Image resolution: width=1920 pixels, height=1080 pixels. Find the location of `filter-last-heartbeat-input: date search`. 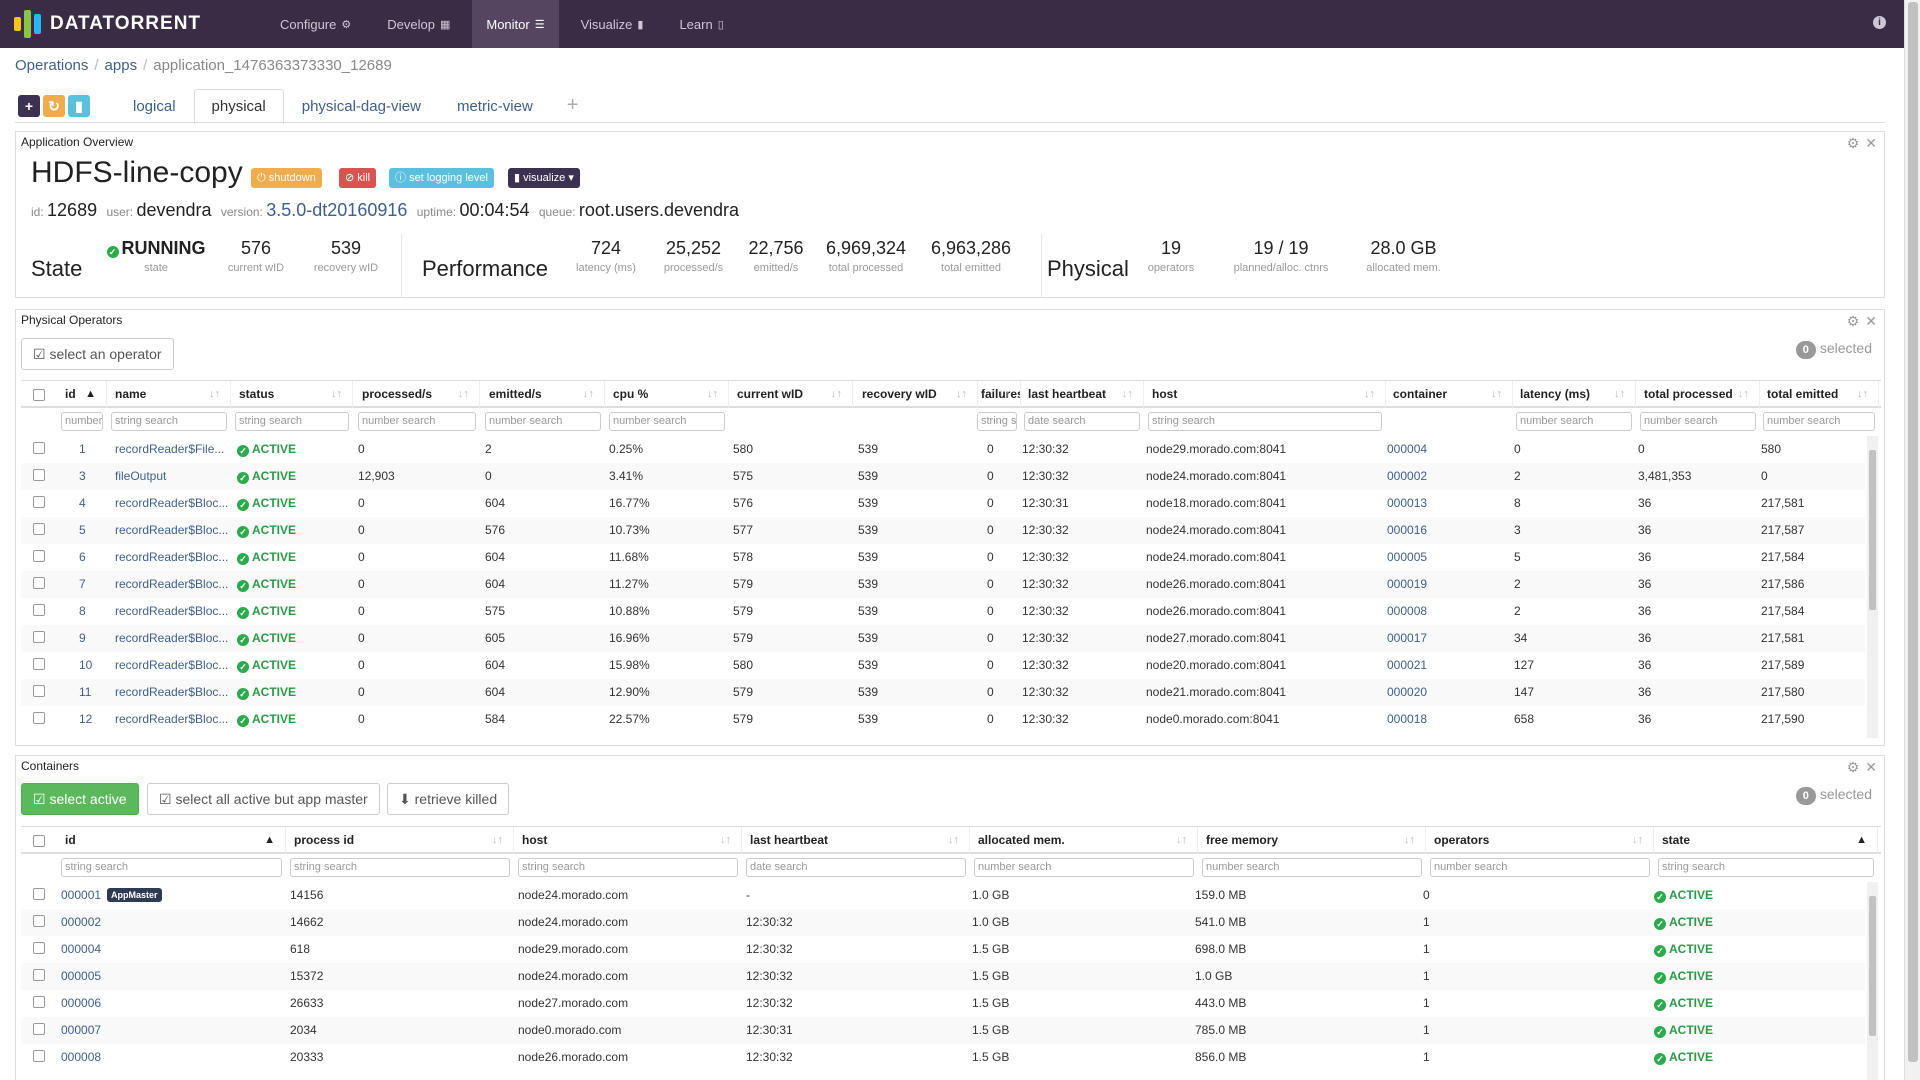

filter-last-heartbeat-input: date search is located at coordinates (856, 867).